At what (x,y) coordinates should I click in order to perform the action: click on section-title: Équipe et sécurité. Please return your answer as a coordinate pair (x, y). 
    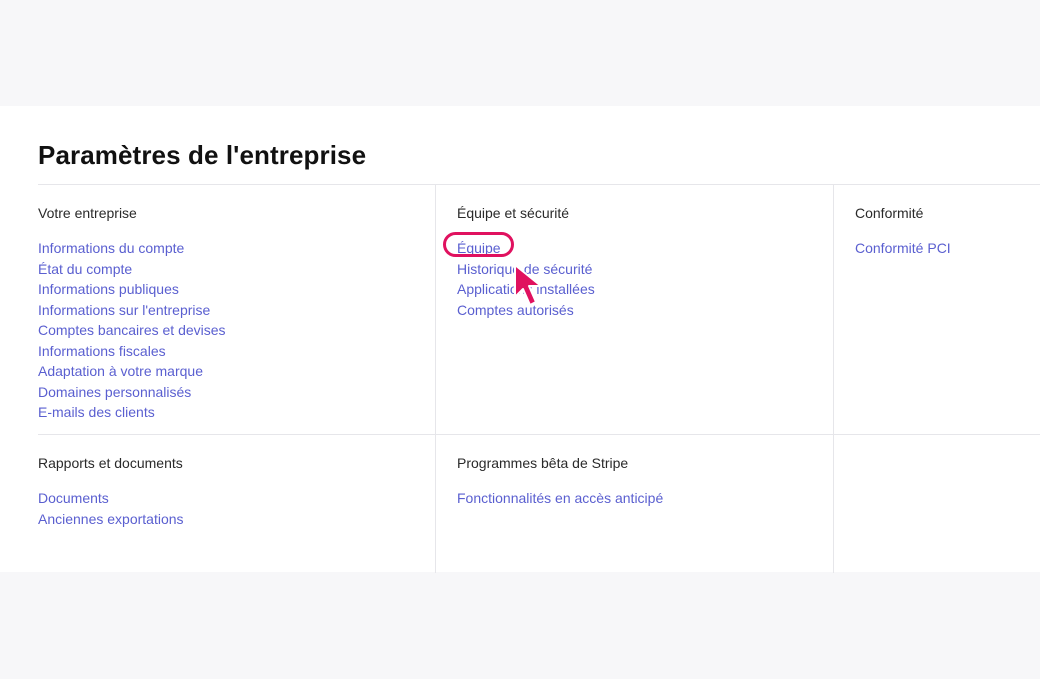
    Looking at the image, I should click on (513, 213).